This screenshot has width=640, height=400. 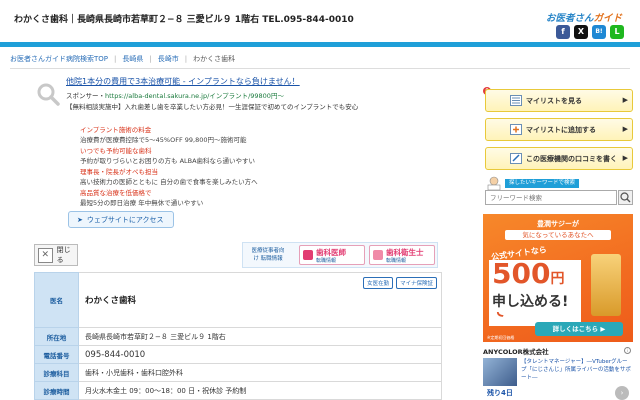 I want to click on ad-sublink: 高品質な治療を低価格で 最短5分の即日治療 年中無休で通いやすい, so click(x=141, y=198).